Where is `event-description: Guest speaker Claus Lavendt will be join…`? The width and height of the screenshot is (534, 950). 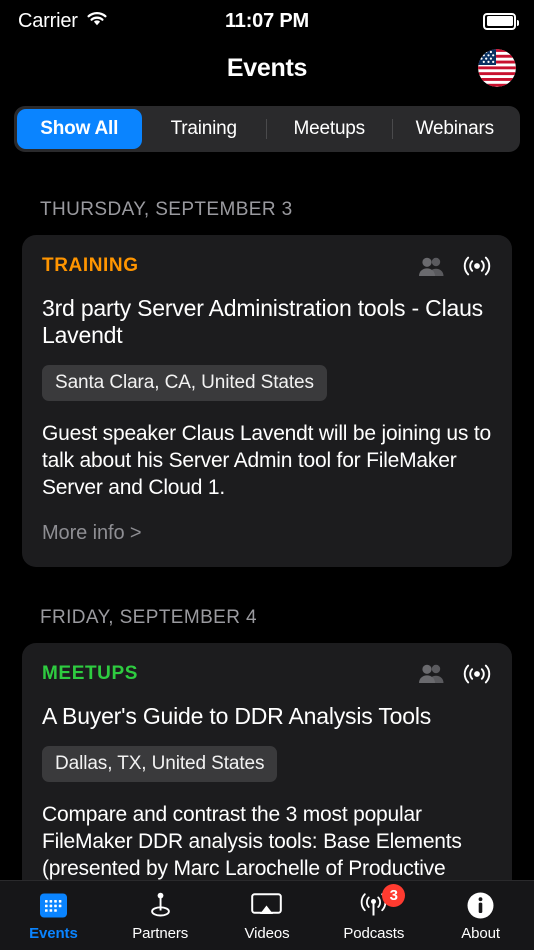 event-description: Guest speaker Claus Lavendt will be join… is located at coordinates (266, 460).